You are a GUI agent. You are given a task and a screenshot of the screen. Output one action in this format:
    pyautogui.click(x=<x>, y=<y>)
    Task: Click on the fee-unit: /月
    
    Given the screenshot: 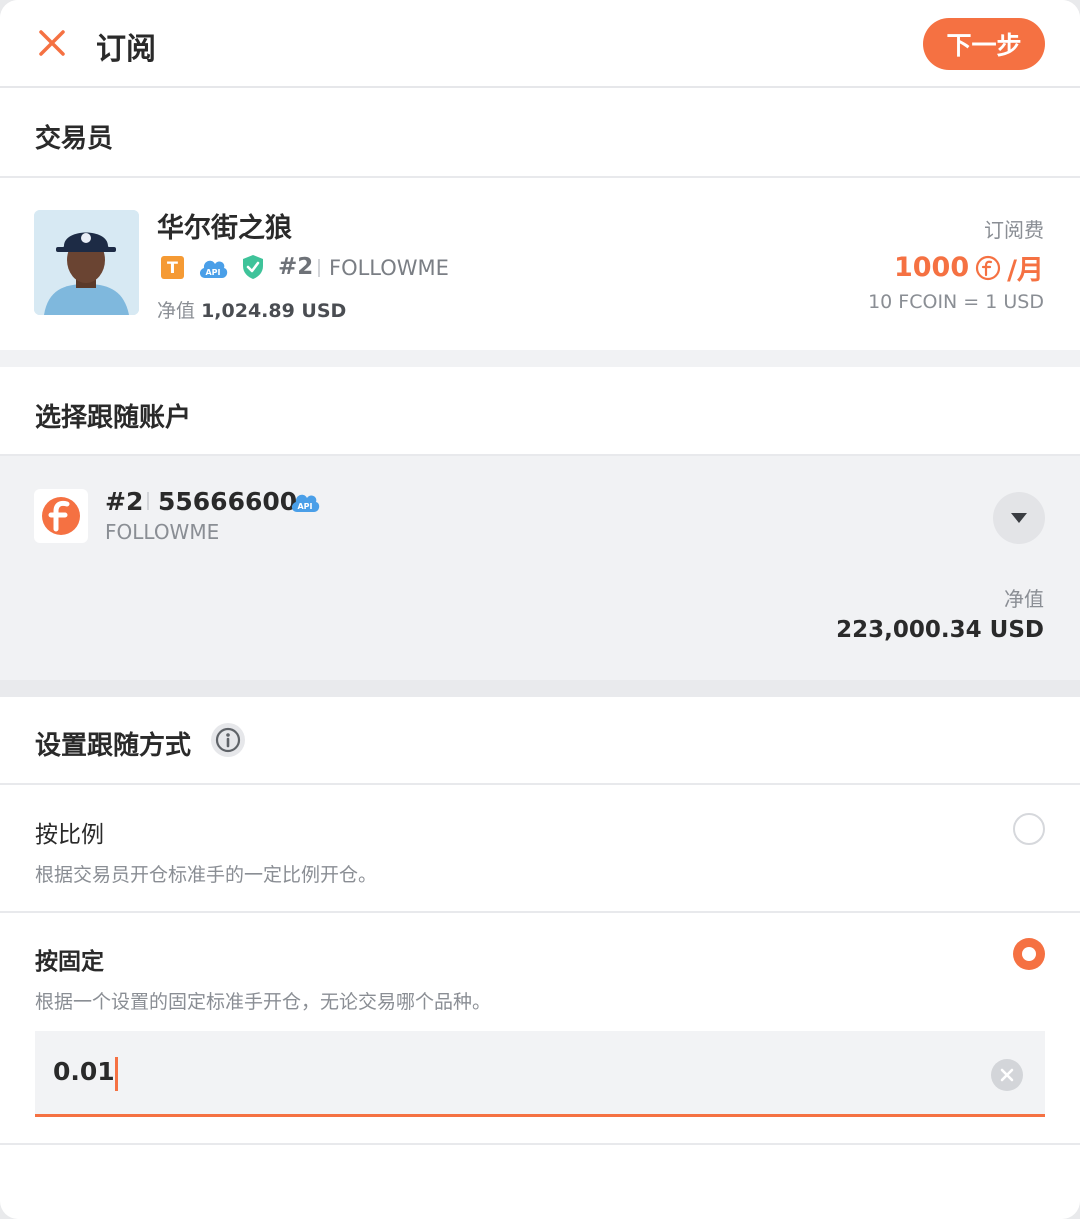 What is the action you would take?
    pyautogui.click(x=1025, y=270)
    